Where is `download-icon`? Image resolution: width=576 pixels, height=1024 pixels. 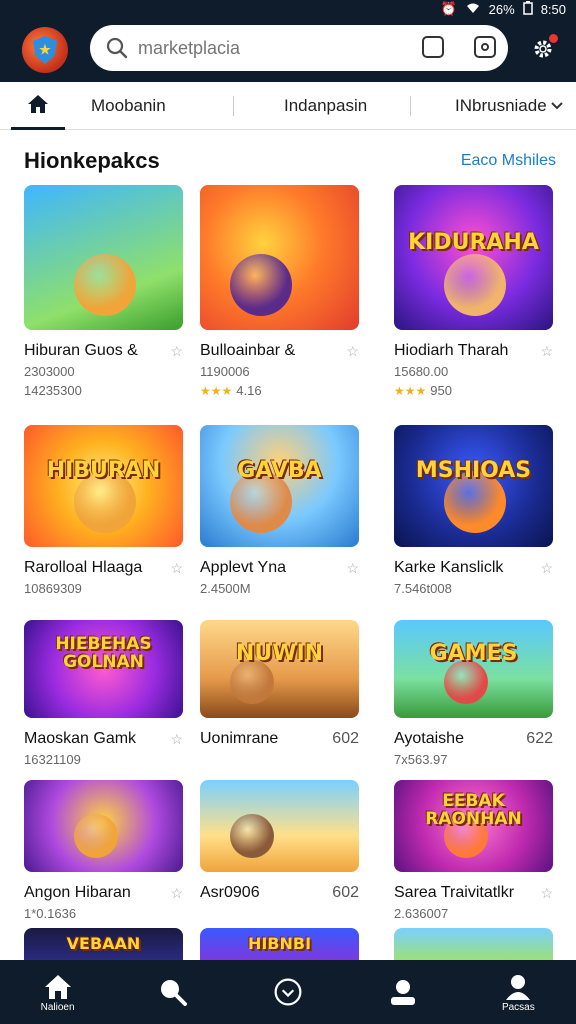 download-icon is located at coordinates (288, 992).